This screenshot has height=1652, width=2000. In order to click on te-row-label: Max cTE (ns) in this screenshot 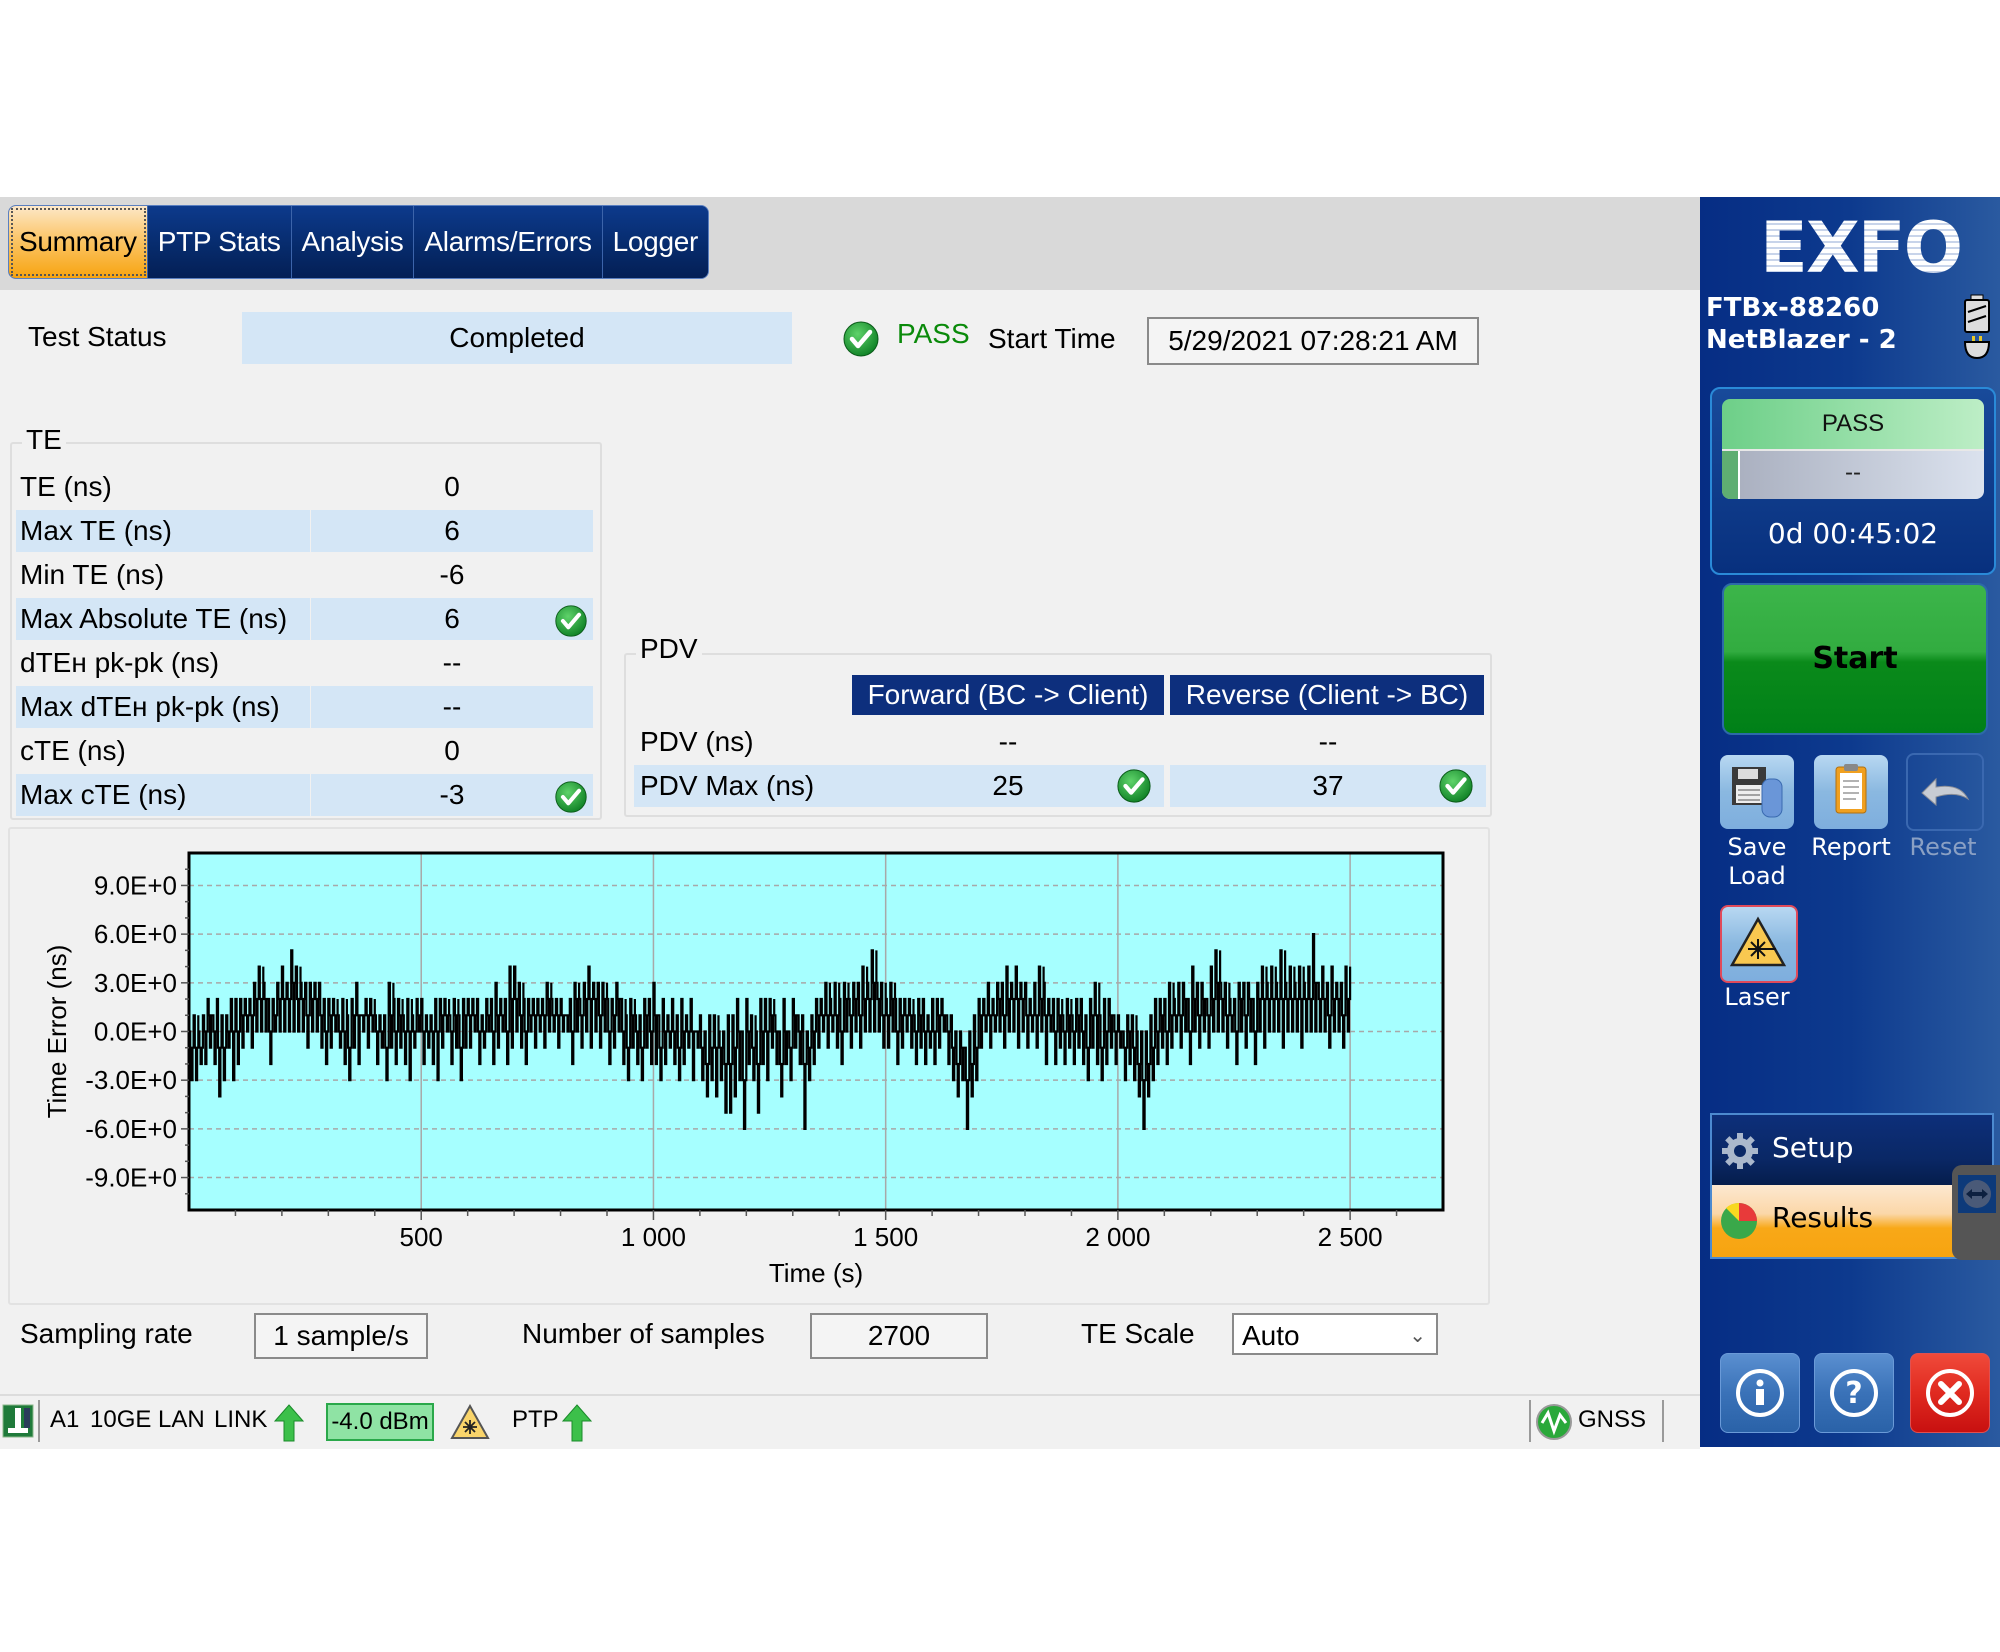, I will do `click(163, 795)`.